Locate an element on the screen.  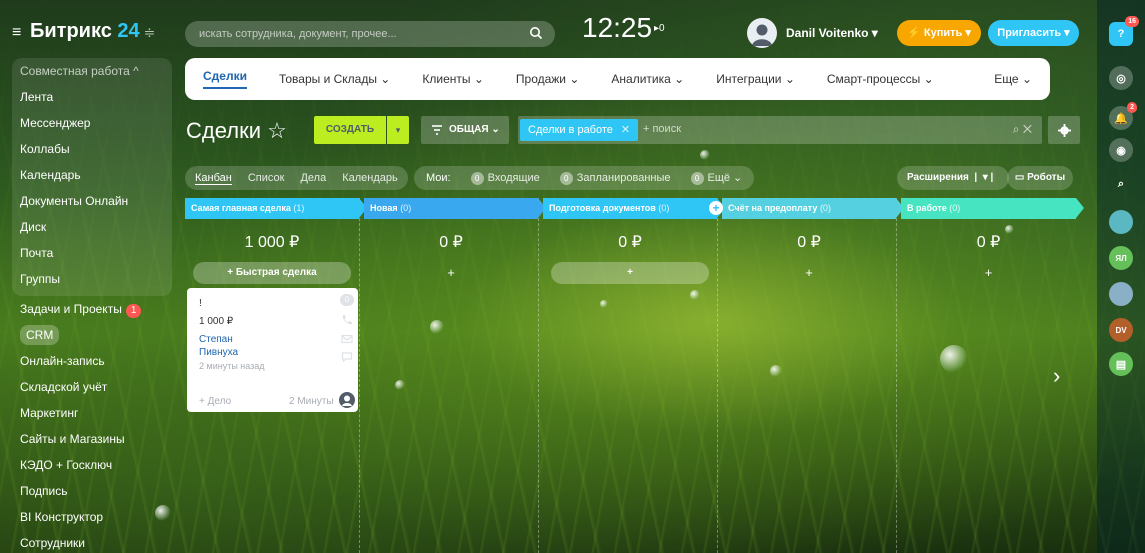
logo-hint-icon: ≑ is located at coordinates (150, 32).